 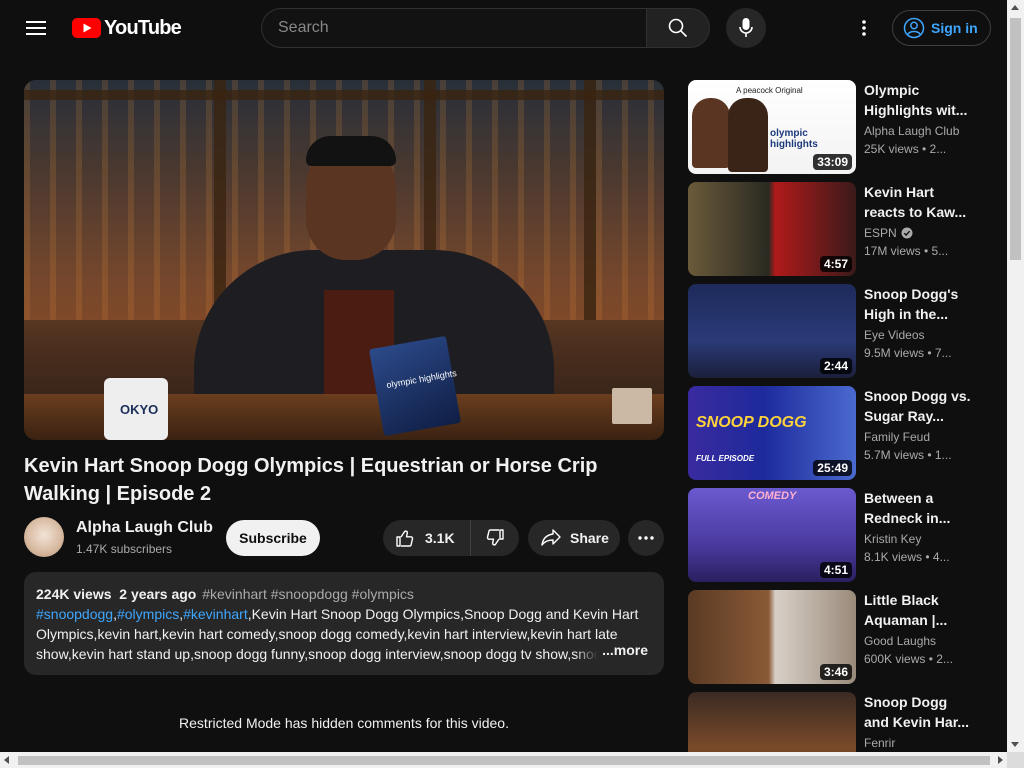 I want to click on mug-text: OKYO, so click(x=139, y=409).